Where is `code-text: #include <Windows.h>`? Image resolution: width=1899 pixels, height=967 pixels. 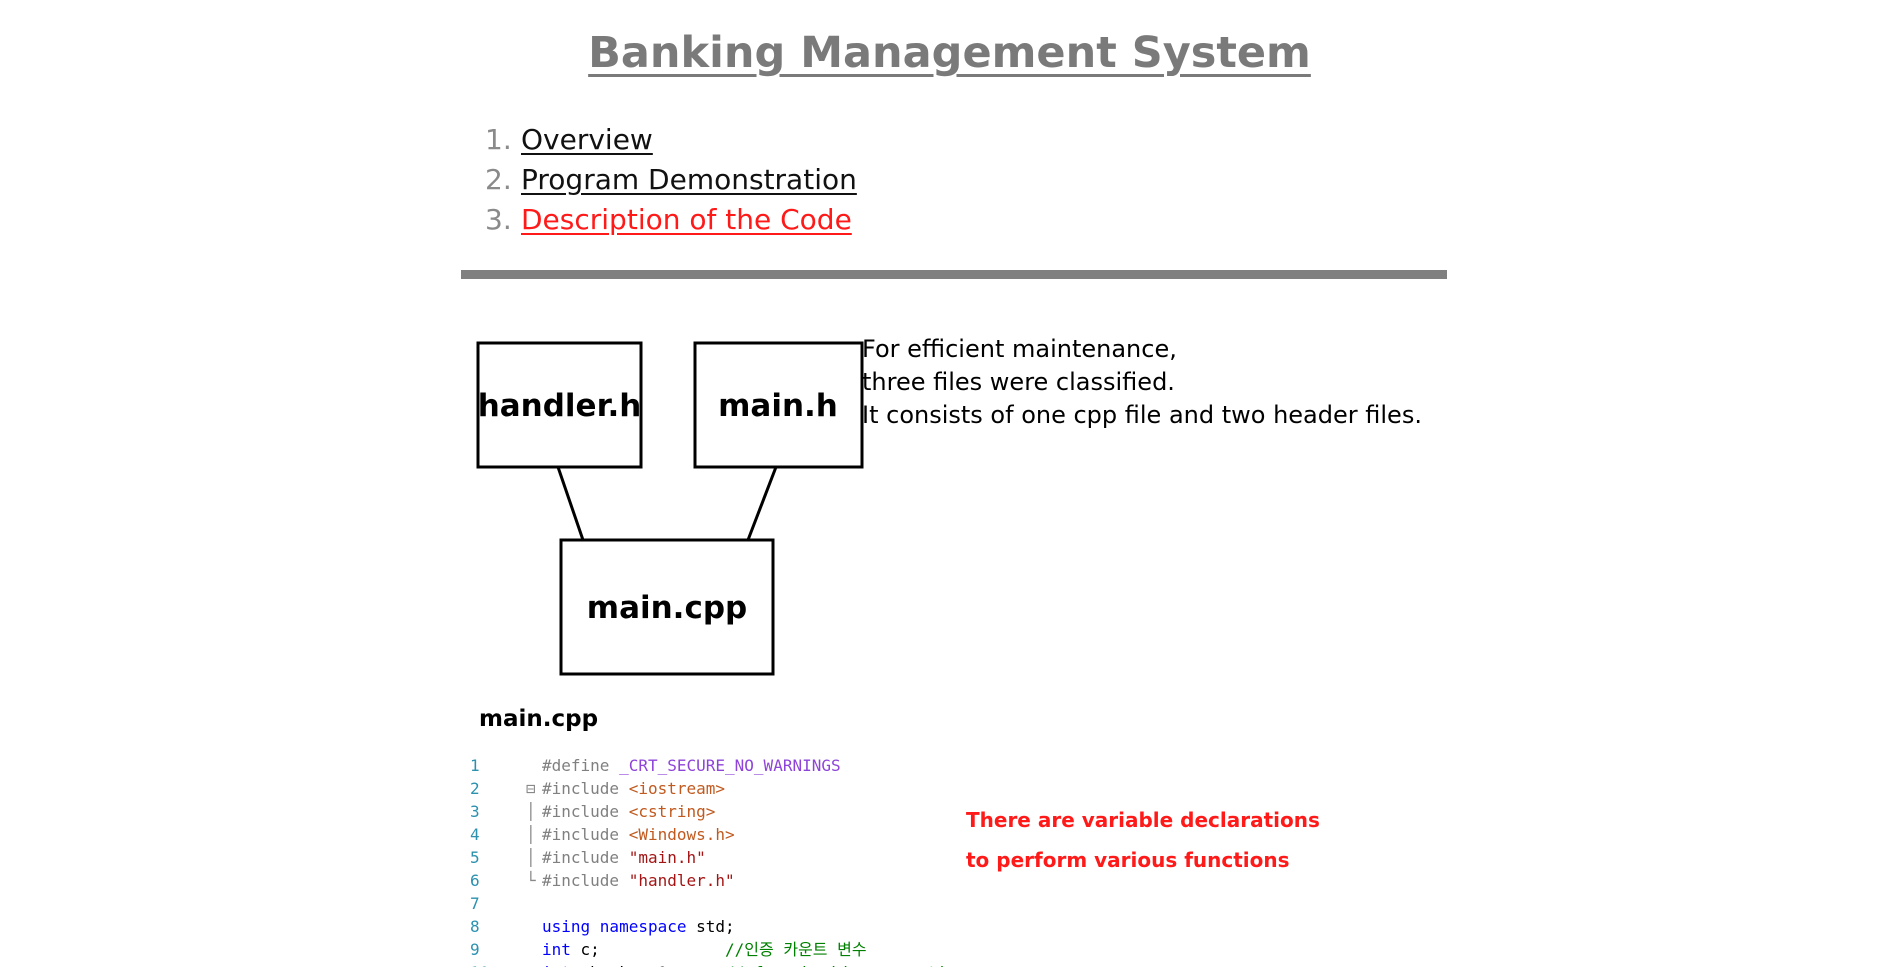
code-text: #include <Windows.h> is located at coordinates (638, 834).